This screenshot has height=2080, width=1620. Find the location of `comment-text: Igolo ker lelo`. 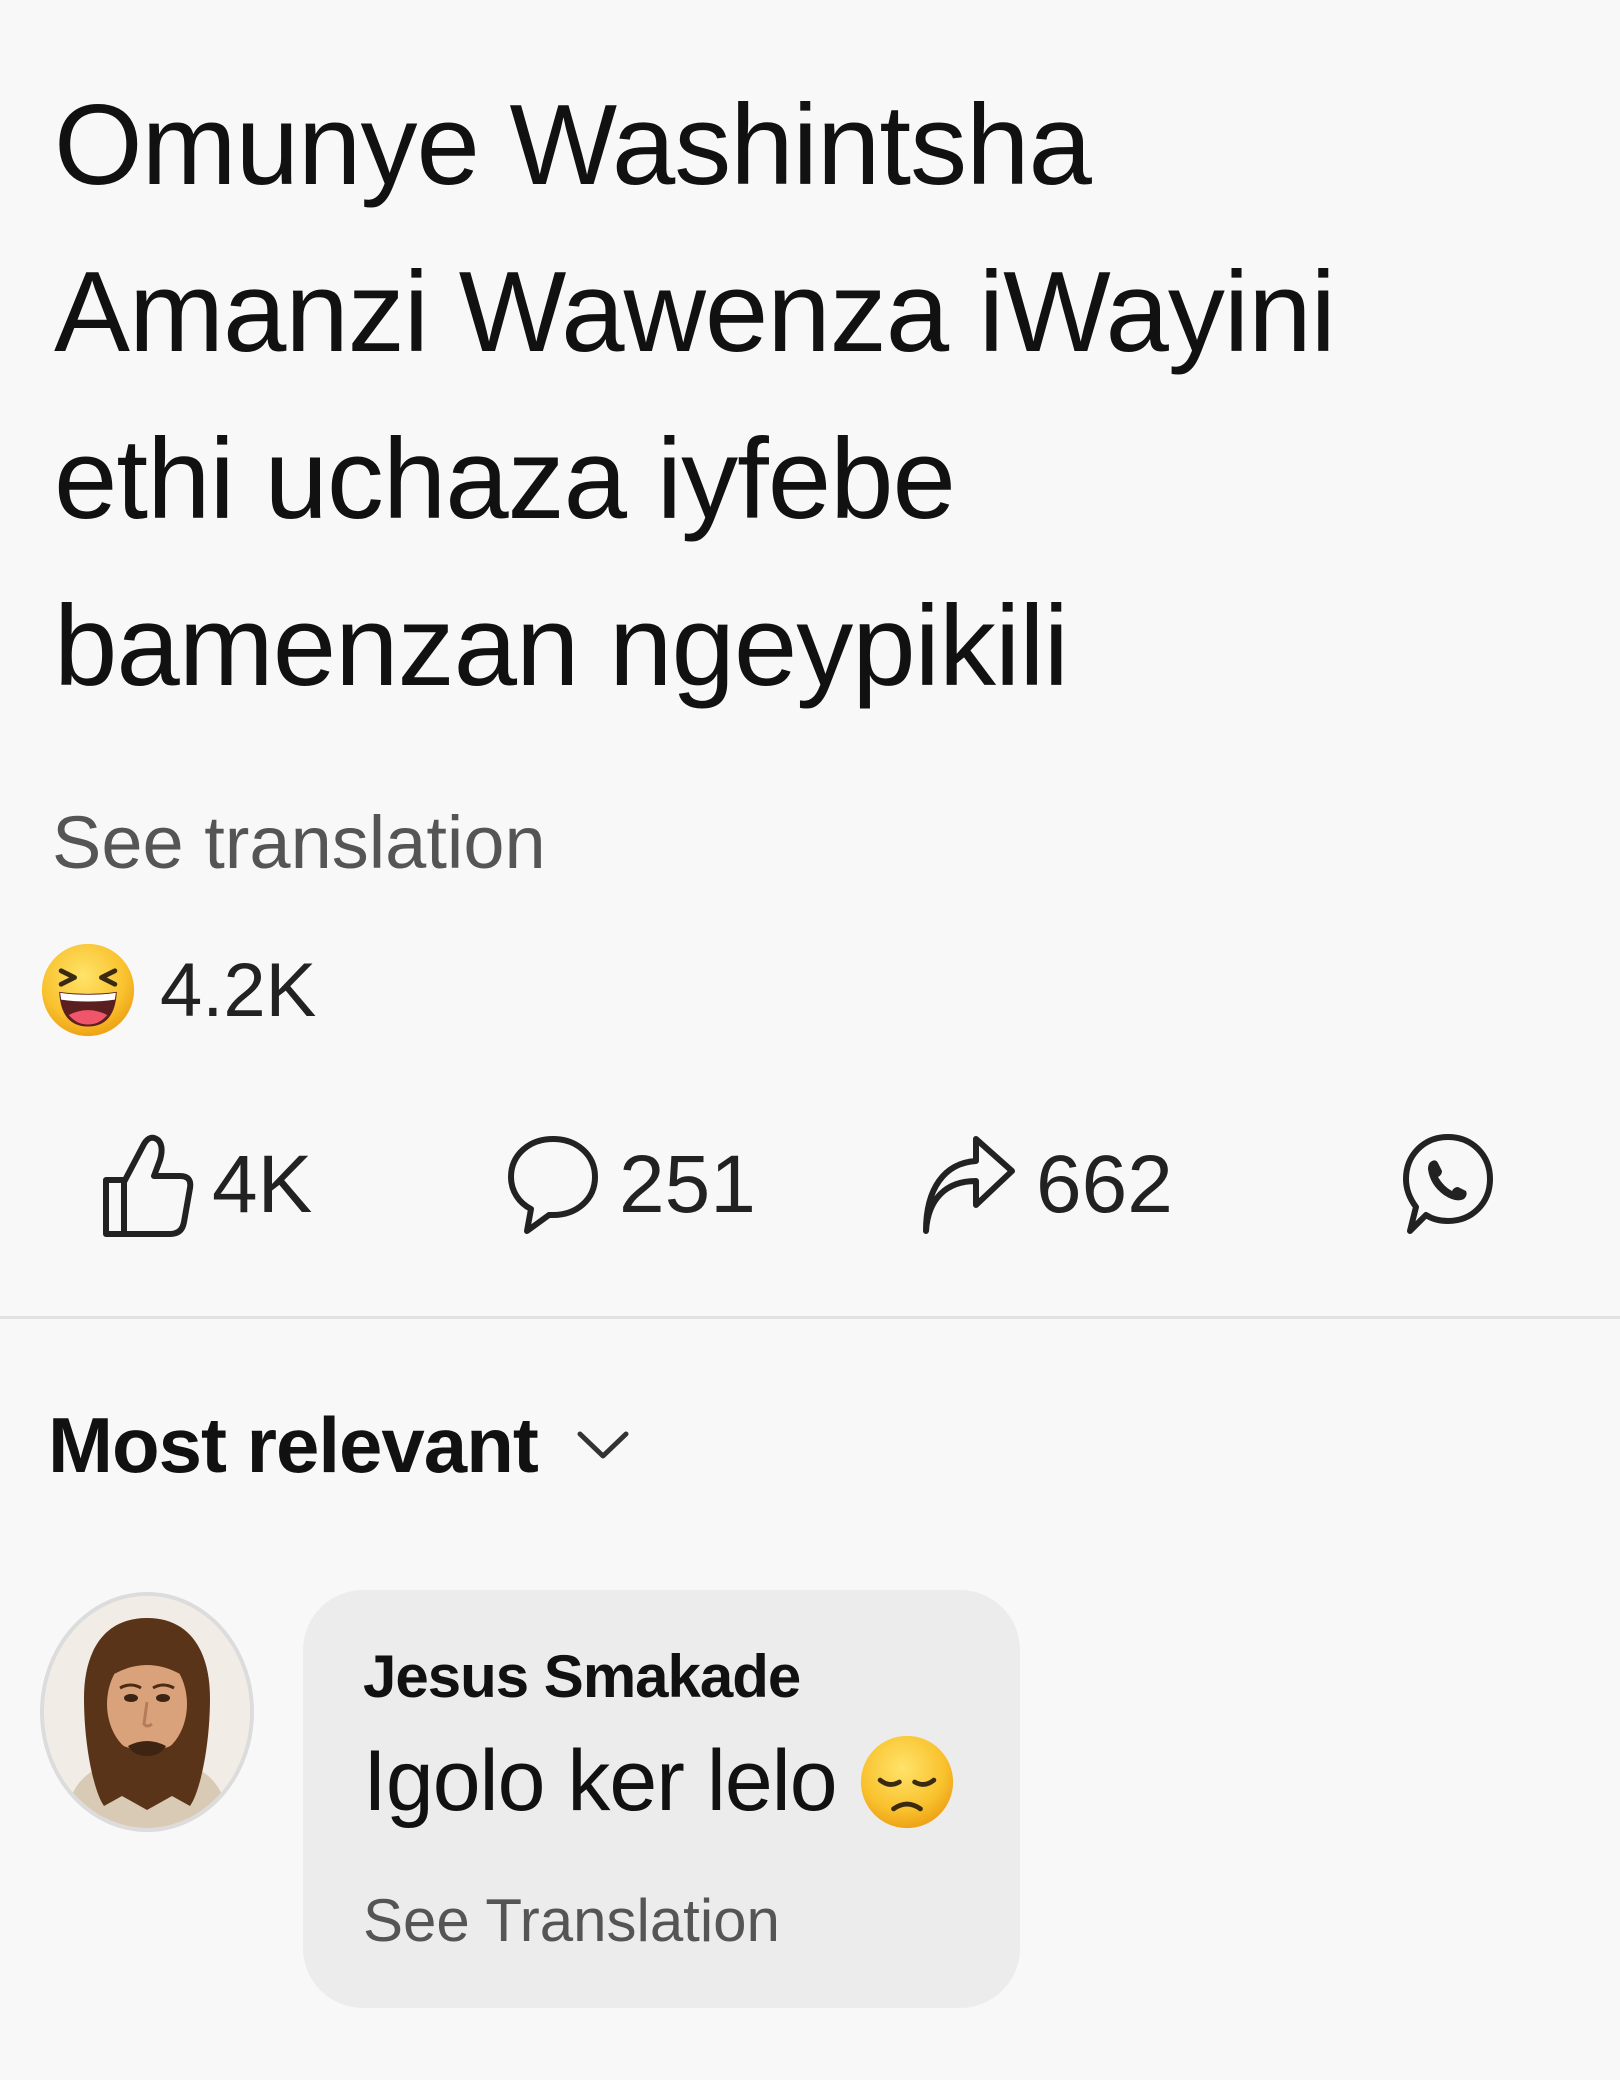

comment-text: Igolo ker lelo is located at coordinates (659, 1781).